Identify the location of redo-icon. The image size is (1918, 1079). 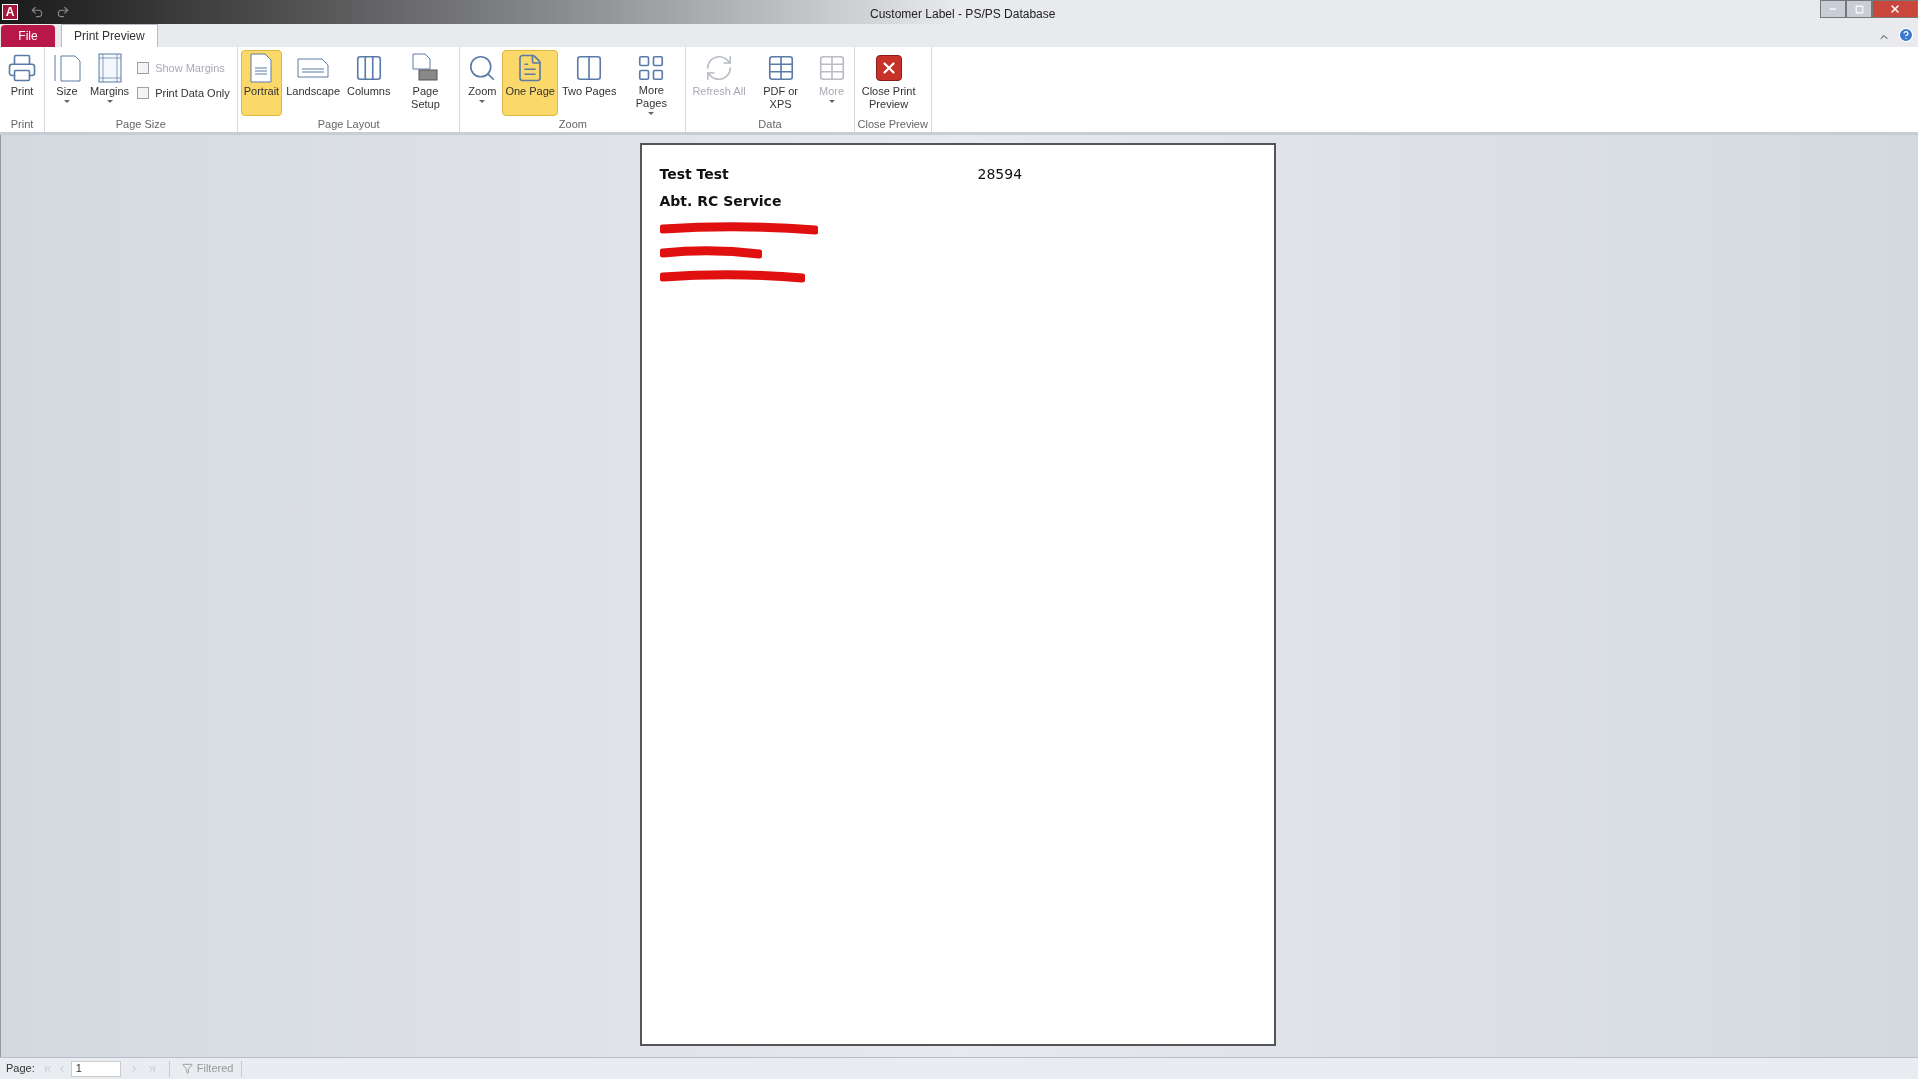
(63, 12).